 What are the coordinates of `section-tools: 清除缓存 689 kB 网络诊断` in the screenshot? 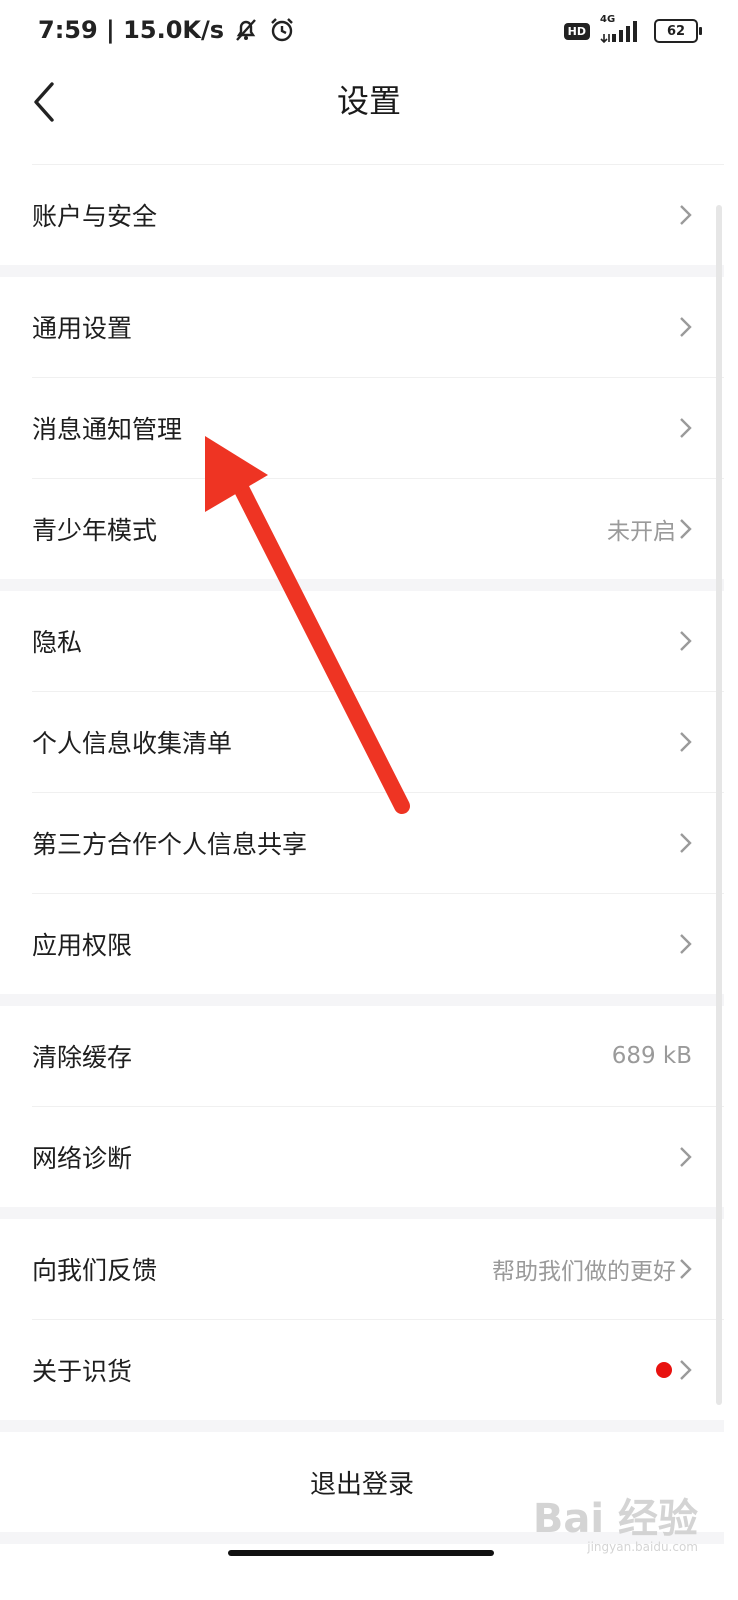 It's located at (362, 1106).